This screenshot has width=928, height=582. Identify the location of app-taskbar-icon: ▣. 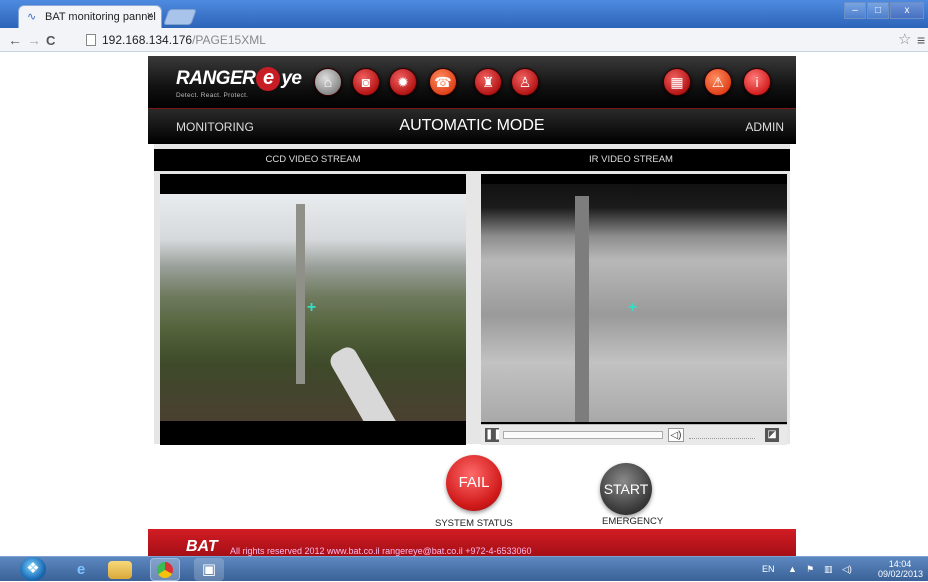
(209, 569).